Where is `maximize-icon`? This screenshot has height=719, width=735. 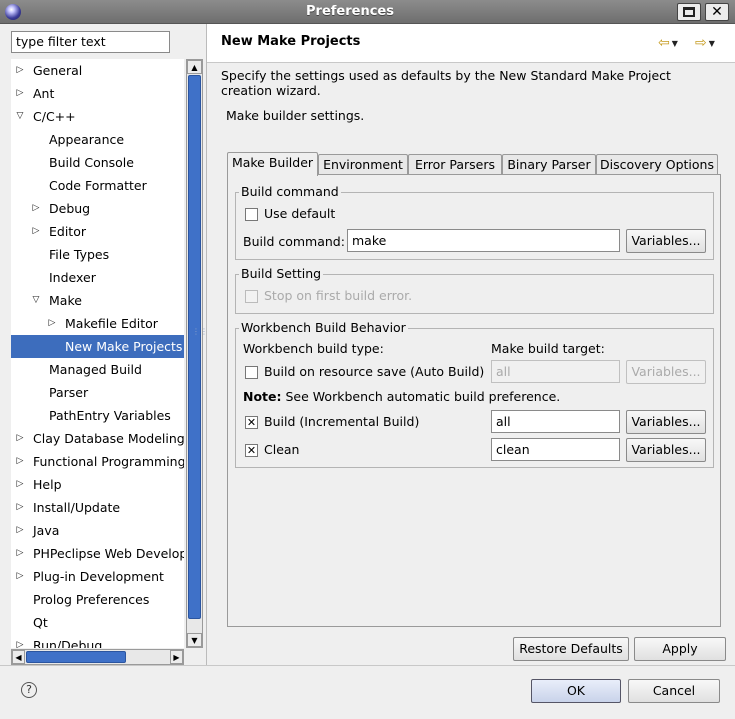 maximize-icon is located at coordinates (689, 12).